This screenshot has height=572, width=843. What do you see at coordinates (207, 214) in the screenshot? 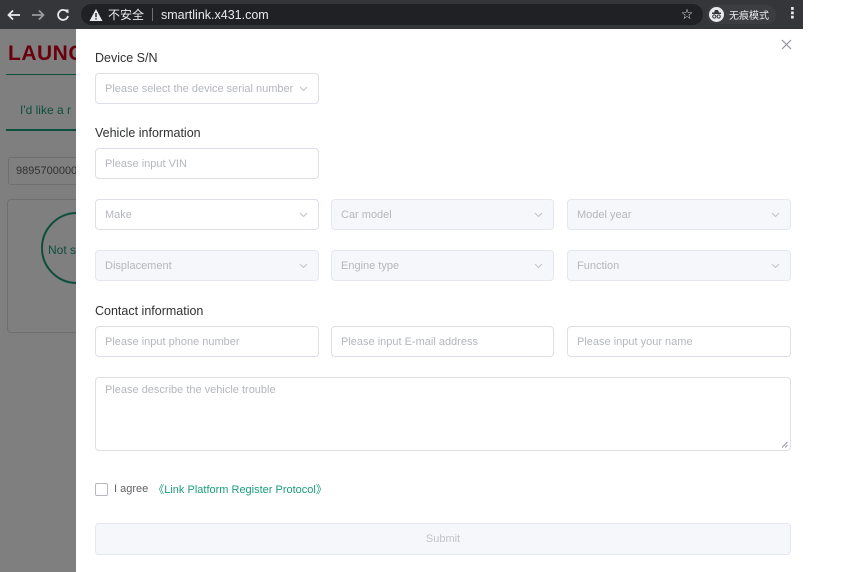
I see `make-select: Make` at bounding box center [207, 214].